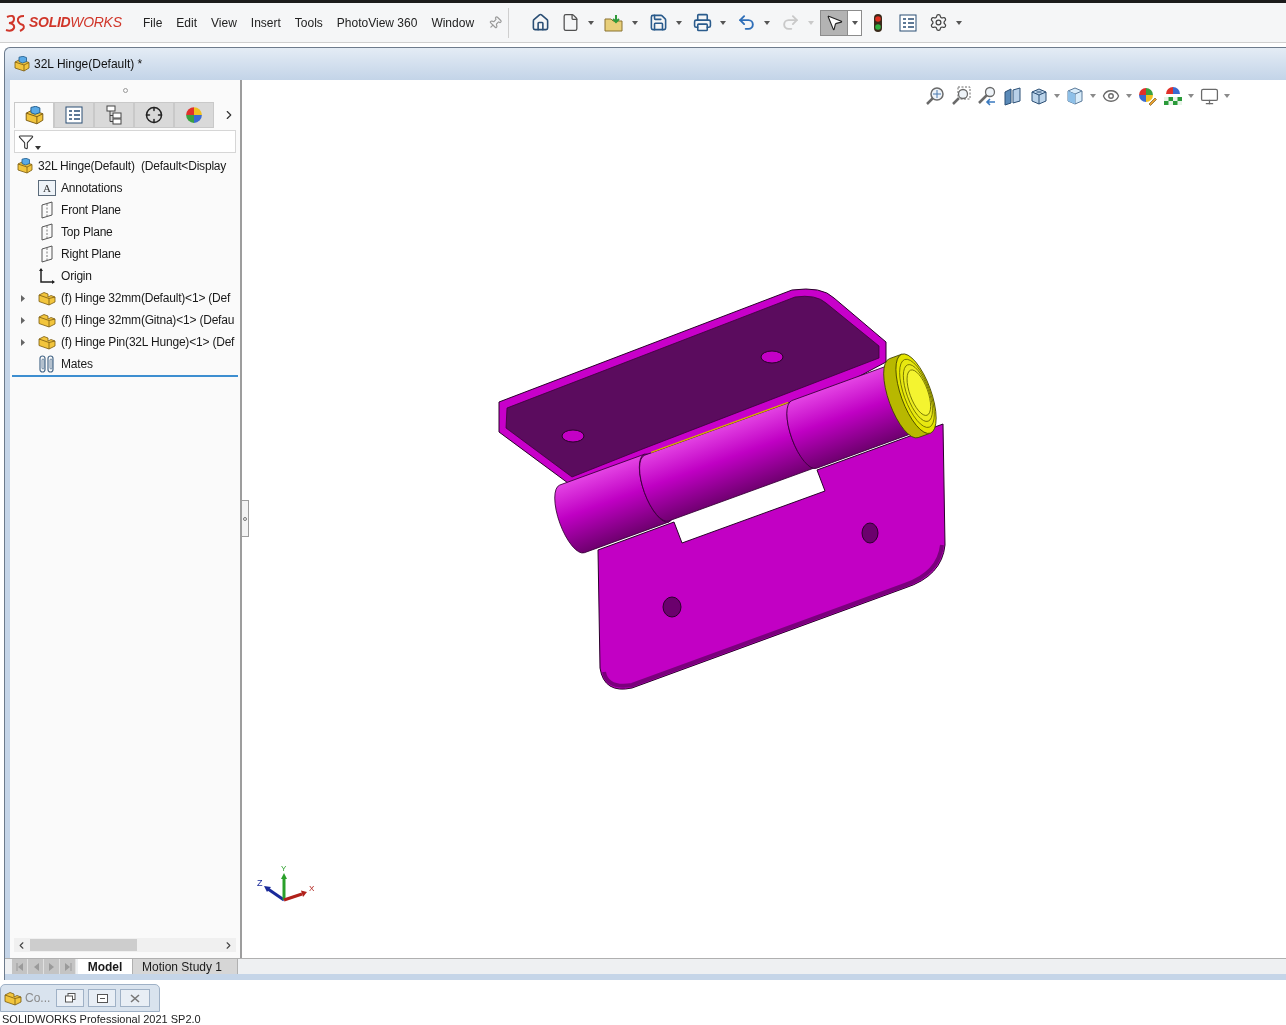 The image size is (1286, 1025). I want to click on tree-item-label: Annotations, so click(92, 188).